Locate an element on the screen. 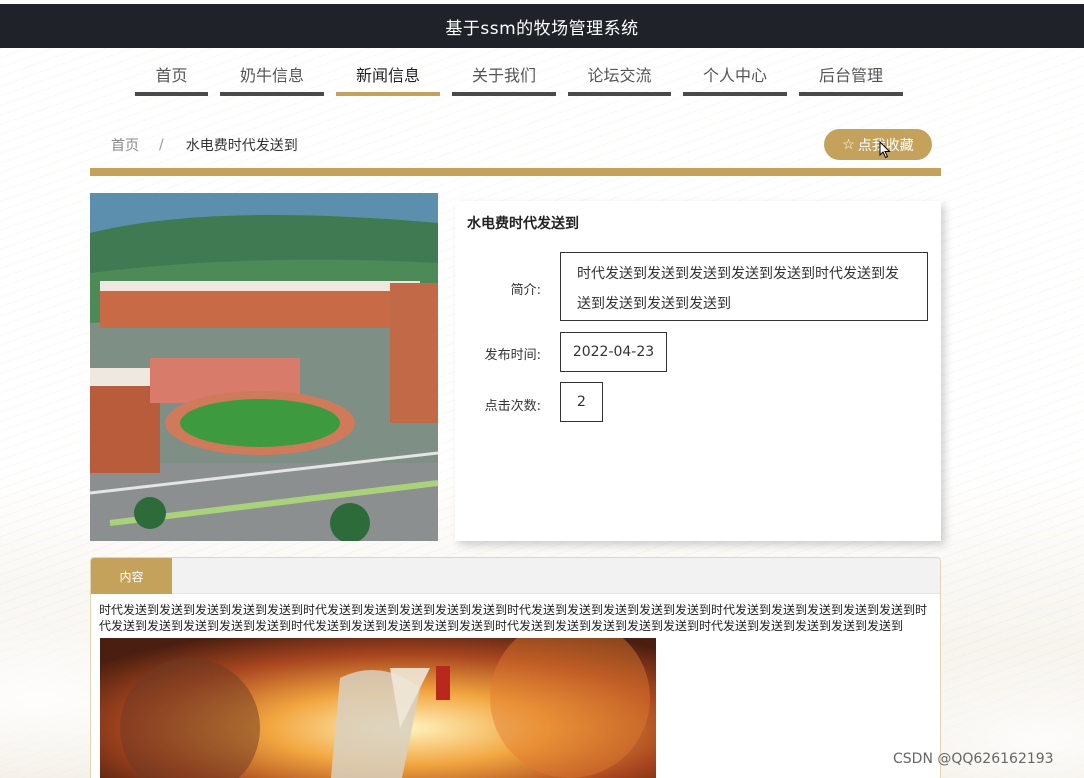  favorite-button: ☆ 点我收藏 is located at coordinates (878, 144).